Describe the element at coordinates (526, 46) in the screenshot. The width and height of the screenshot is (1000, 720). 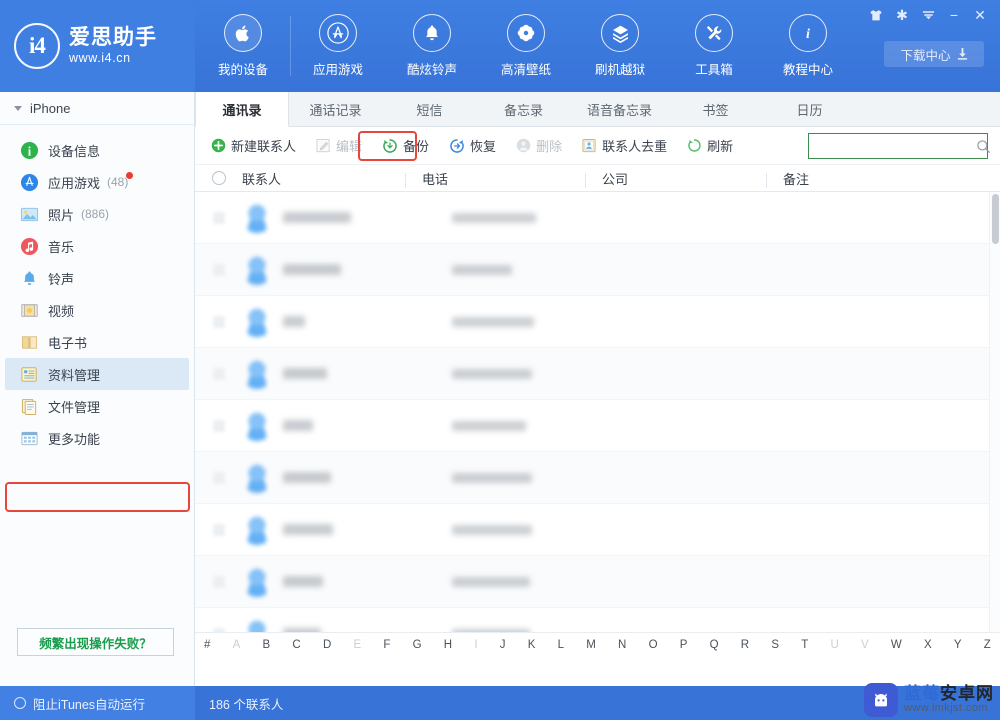
I see `nav-wallpapers: 高清壁纸` at that location.